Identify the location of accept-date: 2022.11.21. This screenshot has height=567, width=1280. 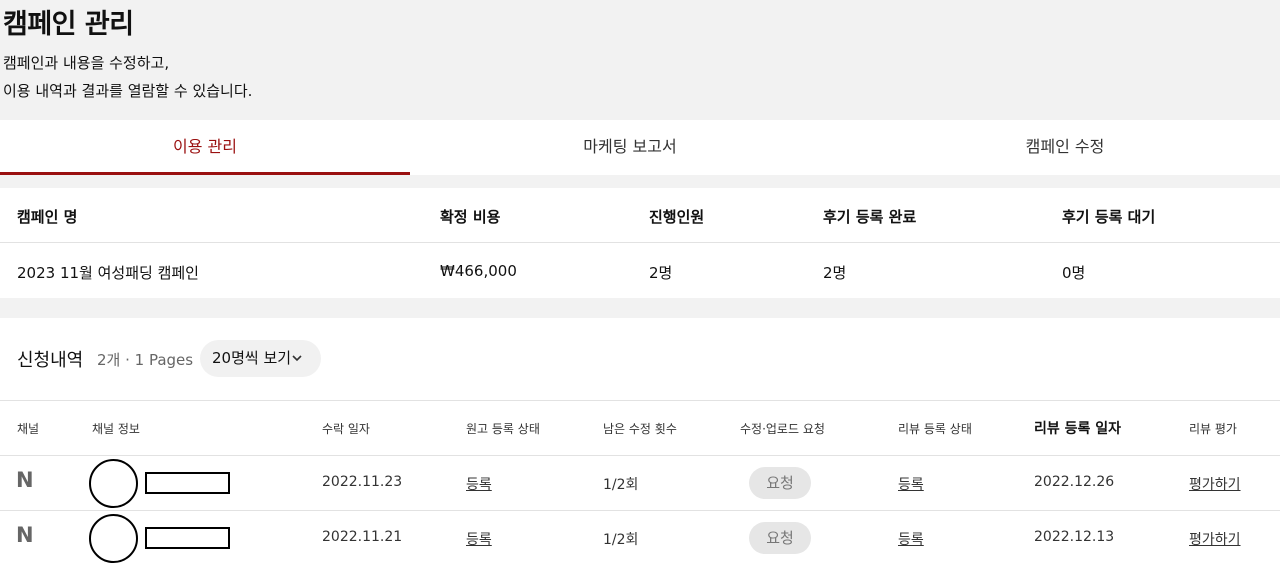
(362, 537).